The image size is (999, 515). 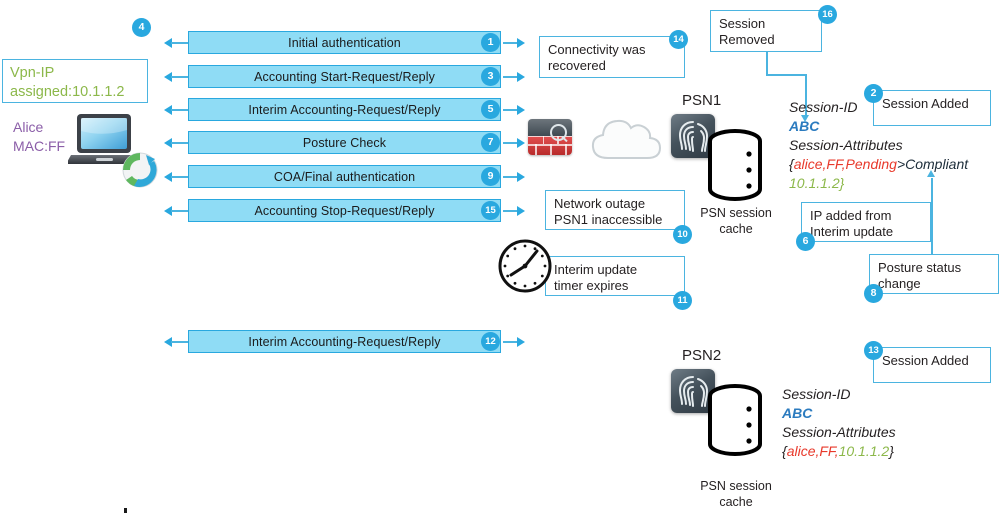 I want to click on callout-ip-added: IP added from Interim update, so click(x=866, y=222).